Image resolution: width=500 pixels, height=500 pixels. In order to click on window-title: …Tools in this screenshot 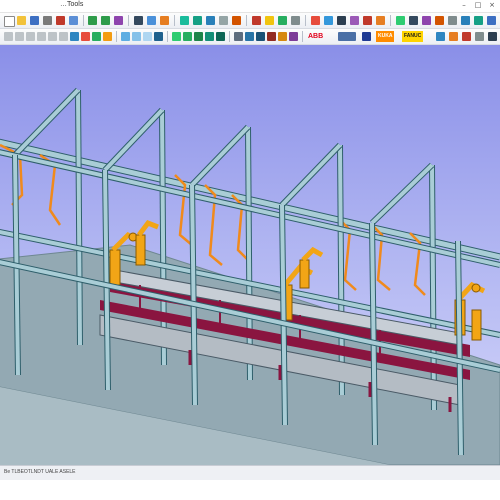, I will do `click(72, 4)`.